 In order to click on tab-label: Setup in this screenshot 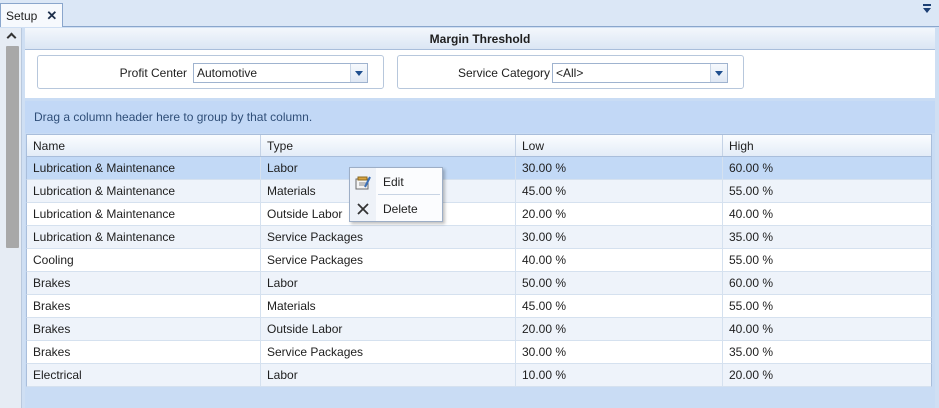, I will do `click(22, 15)`.